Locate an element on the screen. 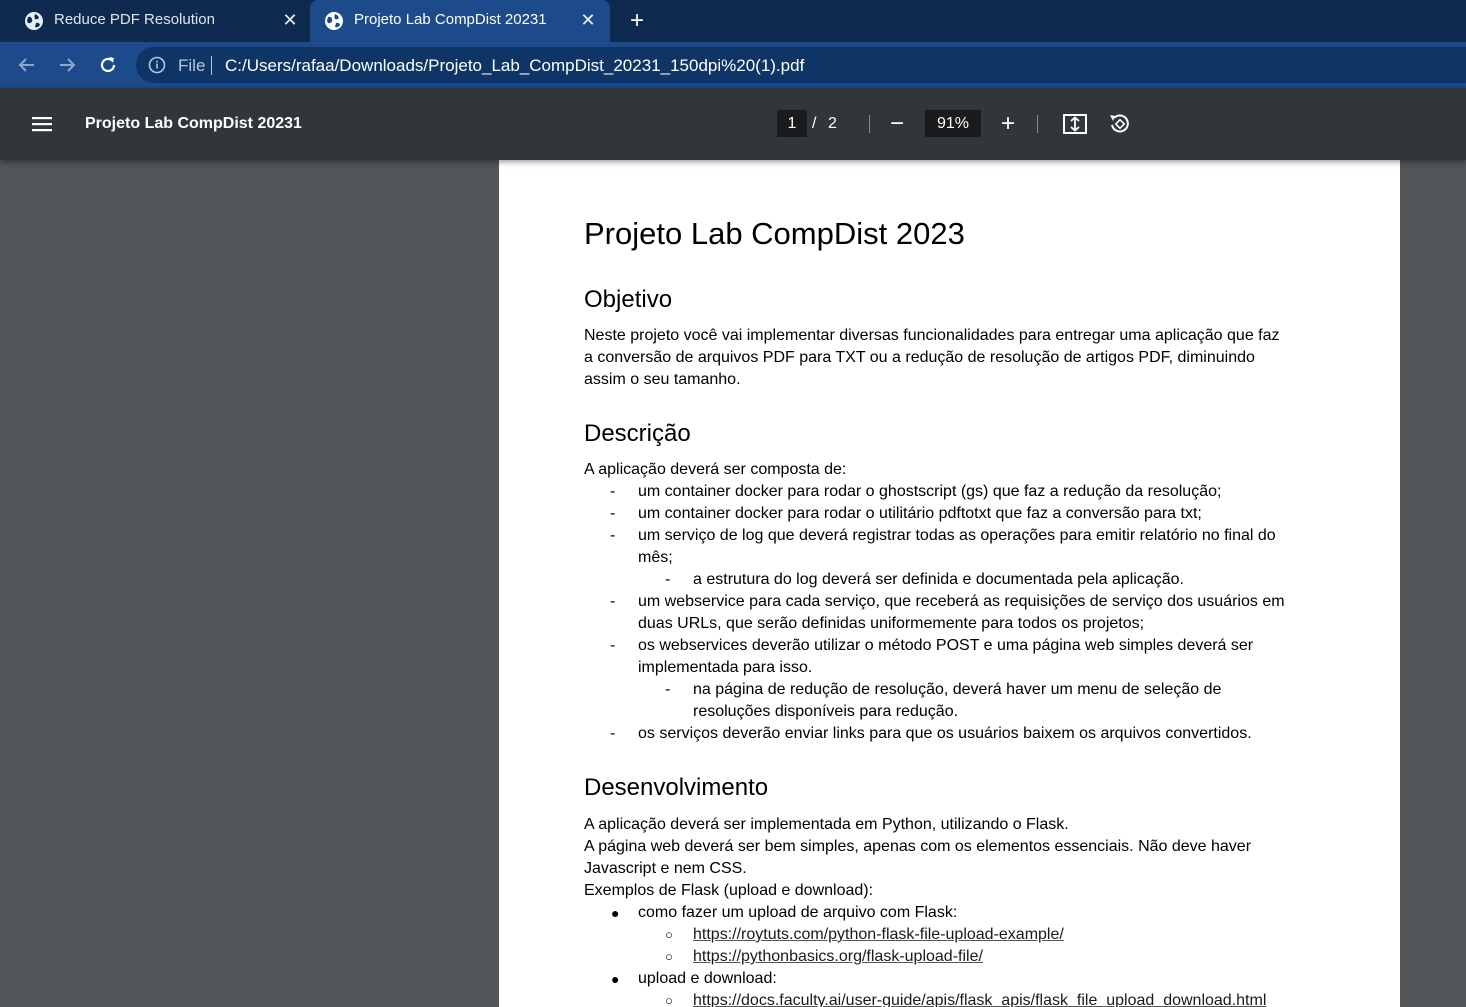 Image resolution: width=1466 pixels, height=1007 pixels. page-total: 2 is located at coordinates (832, 123).